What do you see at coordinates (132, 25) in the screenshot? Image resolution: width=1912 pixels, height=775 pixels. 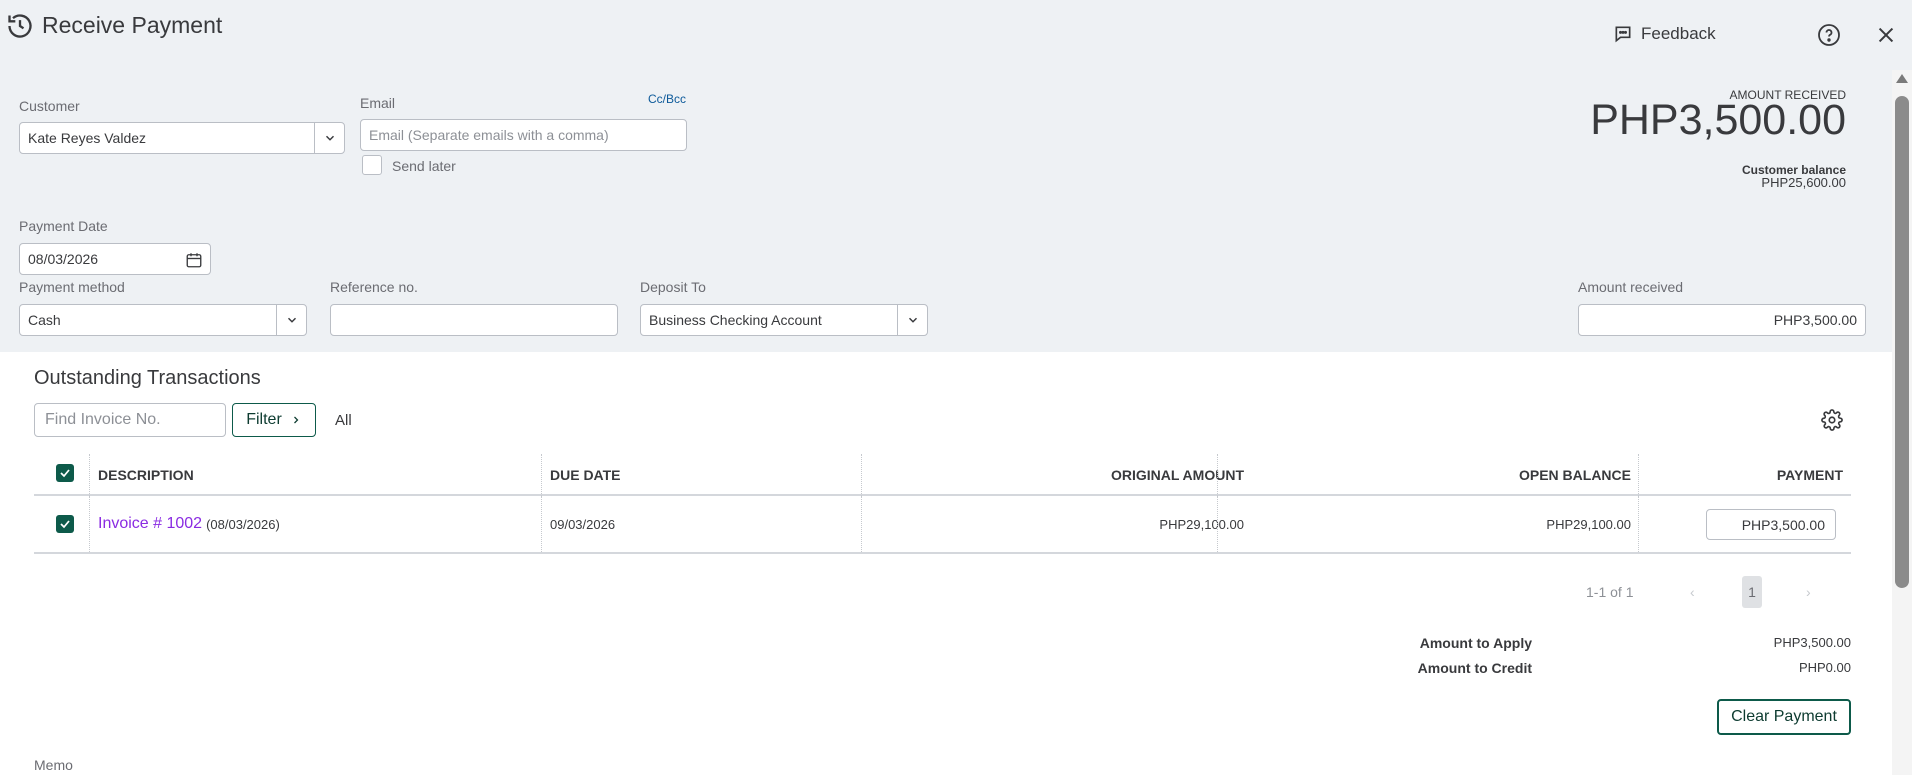 I see `page-title: Receive Payment` at bounding box center [132, 25].